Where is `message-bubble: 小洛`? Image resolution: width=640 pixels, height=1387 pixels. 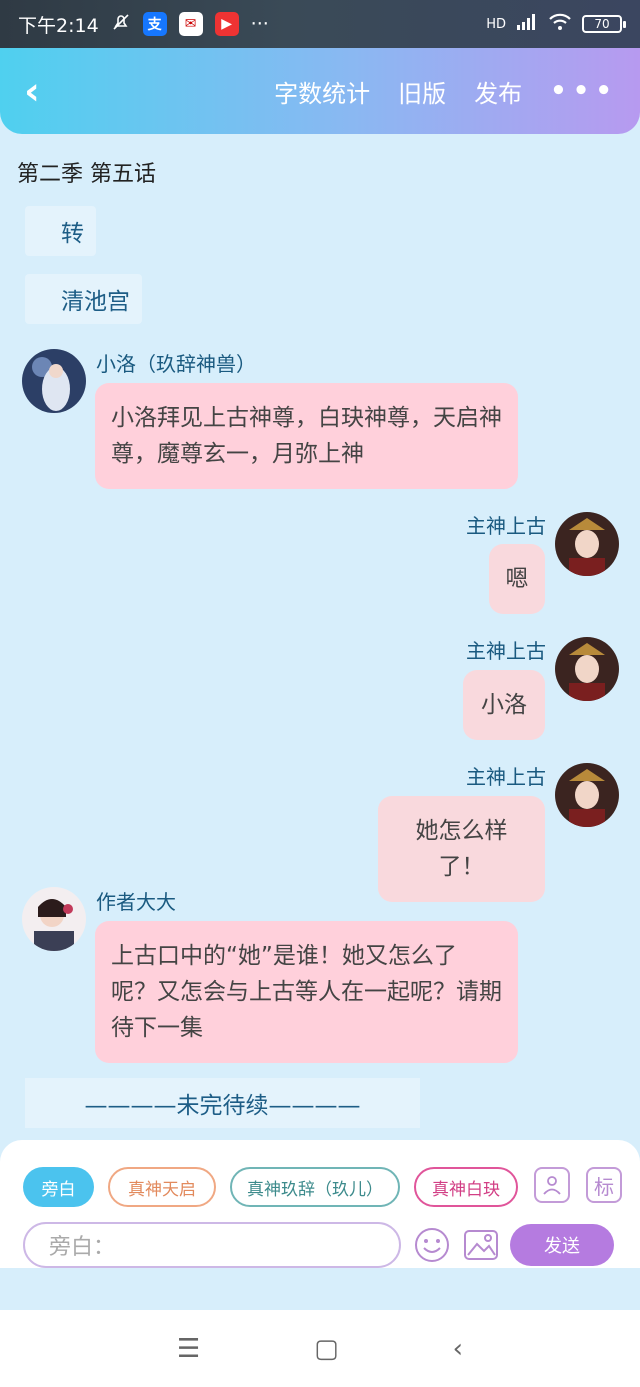 message-bubble: 小洛 is located at coordinates (504, 705).